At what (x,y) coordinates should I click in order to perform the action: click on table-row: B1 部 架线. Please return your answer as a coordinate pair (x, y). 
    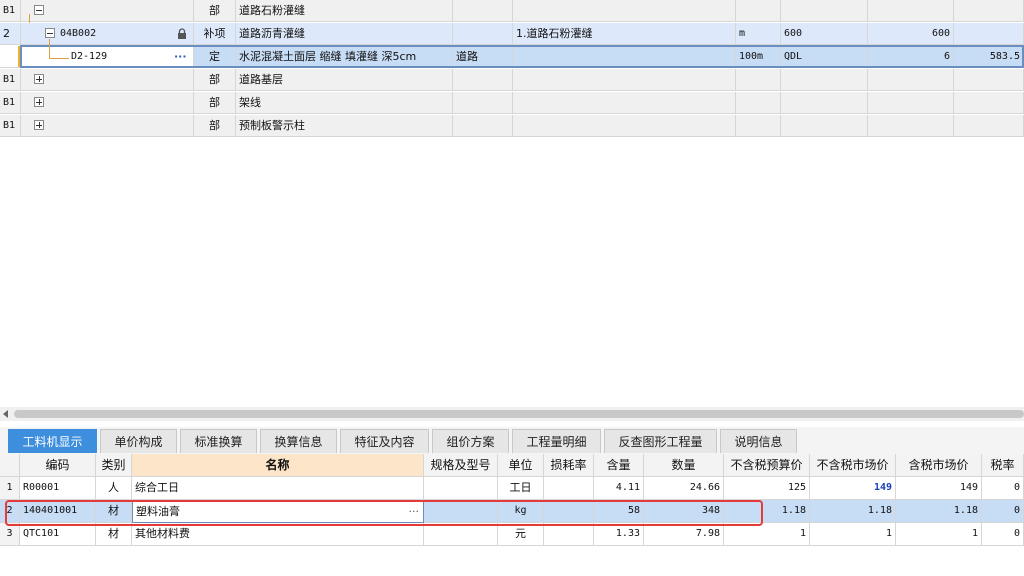
    Looking at the image, I should click on (512, 103).